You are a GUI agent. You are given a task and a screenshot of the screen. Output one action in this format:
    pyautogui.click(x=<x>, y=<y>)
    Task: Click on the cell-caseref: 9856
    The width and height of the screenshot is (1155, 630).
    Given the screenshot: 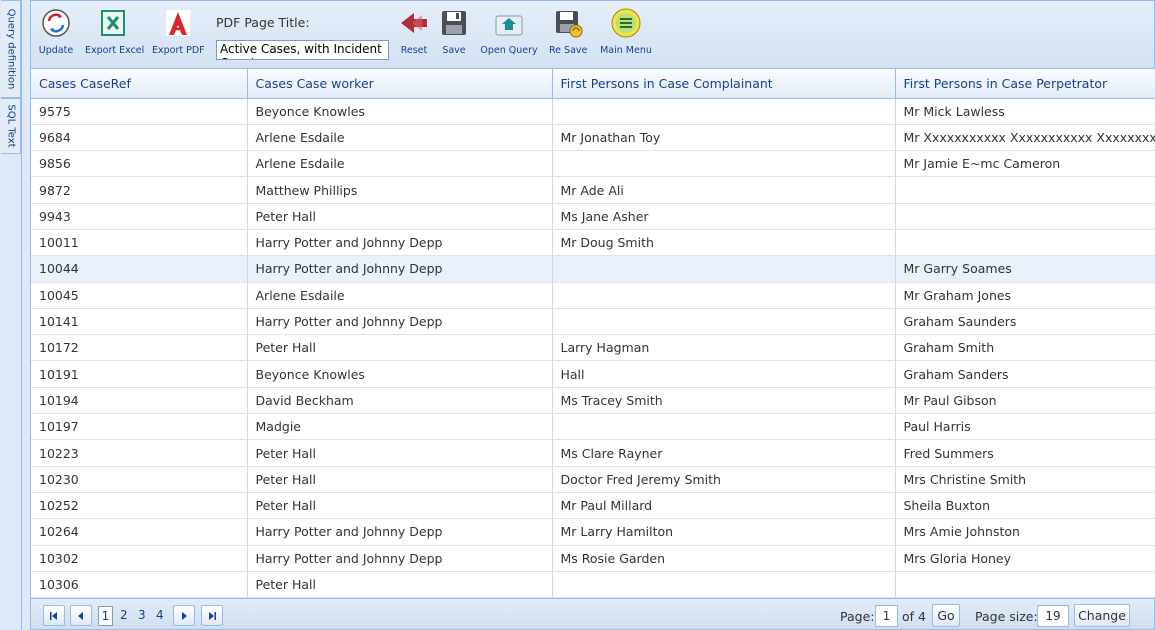 What is the action you would take?
    pyautogui.click(x=139, y=164)
    